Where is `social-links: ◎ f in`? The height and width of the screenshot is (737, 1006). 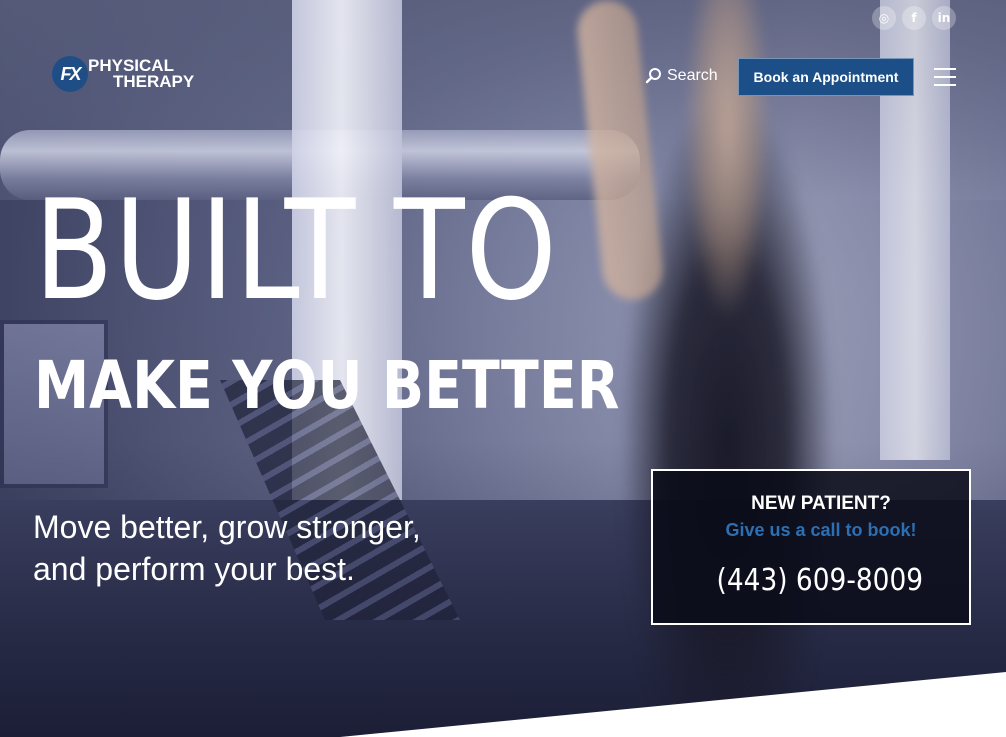 social-links: ◎ f in is located at coordinates (914, 18).